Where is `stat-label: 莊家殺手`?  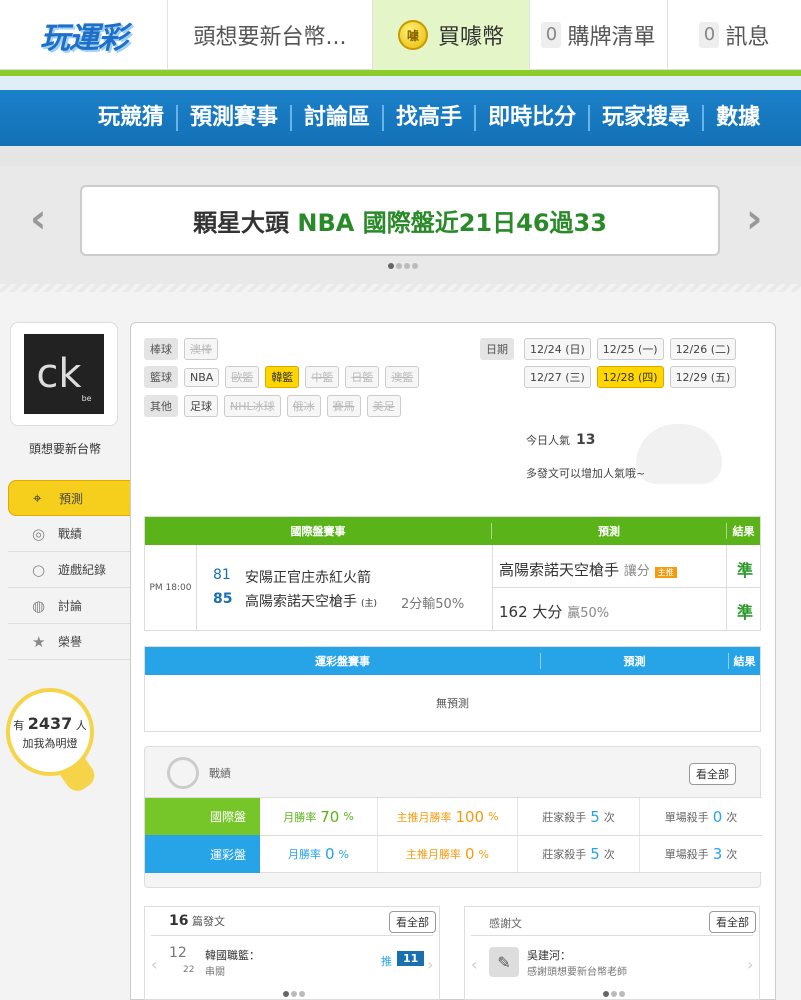 stat-label: 莊家殺手 is located at coordinates (564, 817).